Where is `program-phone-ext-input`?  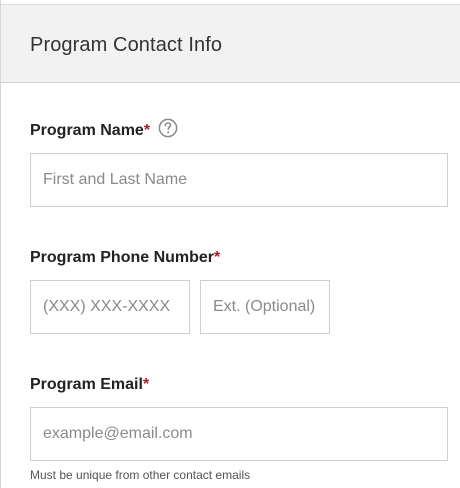
program-phone-ext-input is located at coordinates (265, 307).